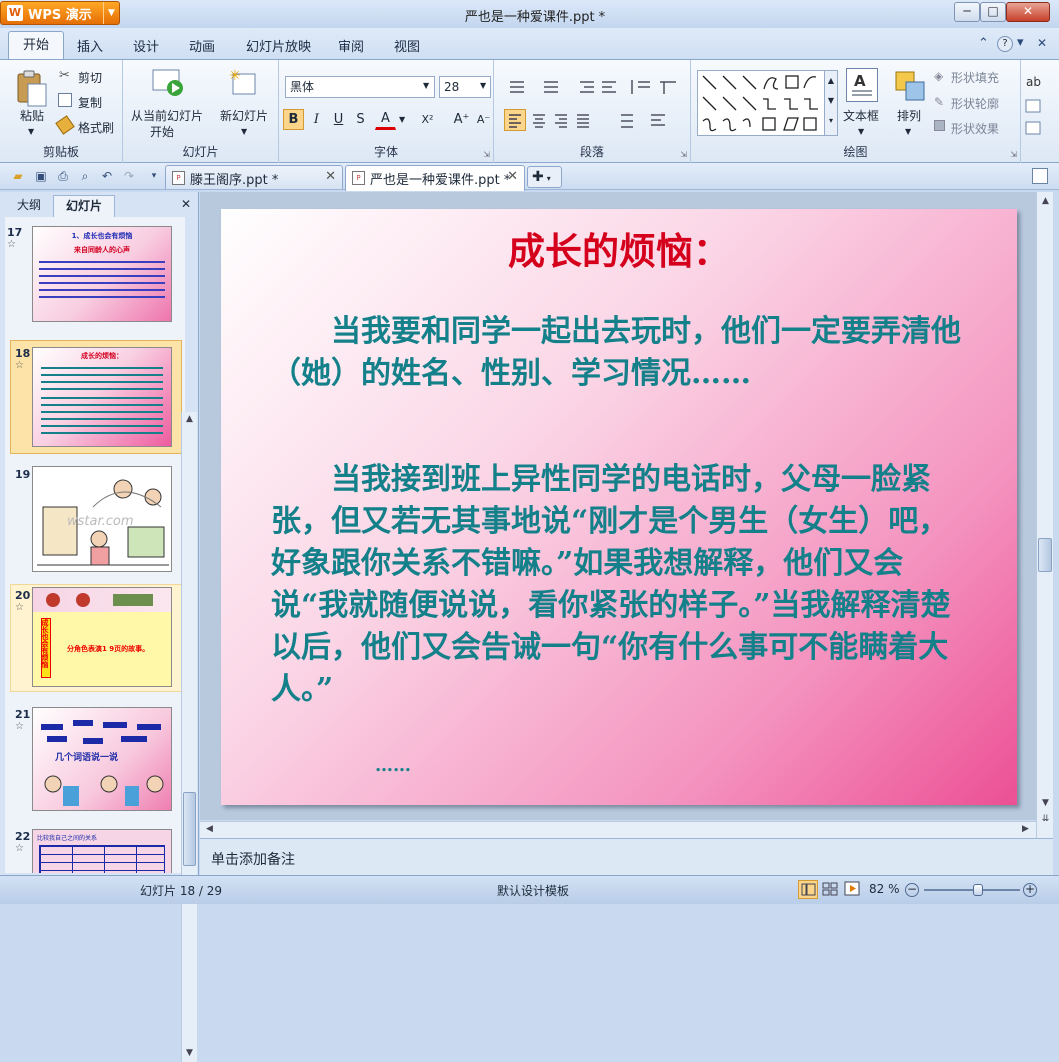 The height and width of the screenshot is (1062, 1059). Describe the element at coordinates (544, 177) in the screenshot. I see `new-tab-button: ✚ ▾` at that location.